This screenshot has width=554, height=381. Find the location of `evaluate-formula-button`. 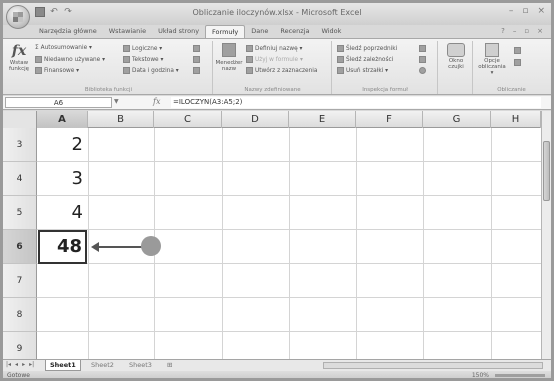

evaluate-formula-button is located at coordinates (422, 70).